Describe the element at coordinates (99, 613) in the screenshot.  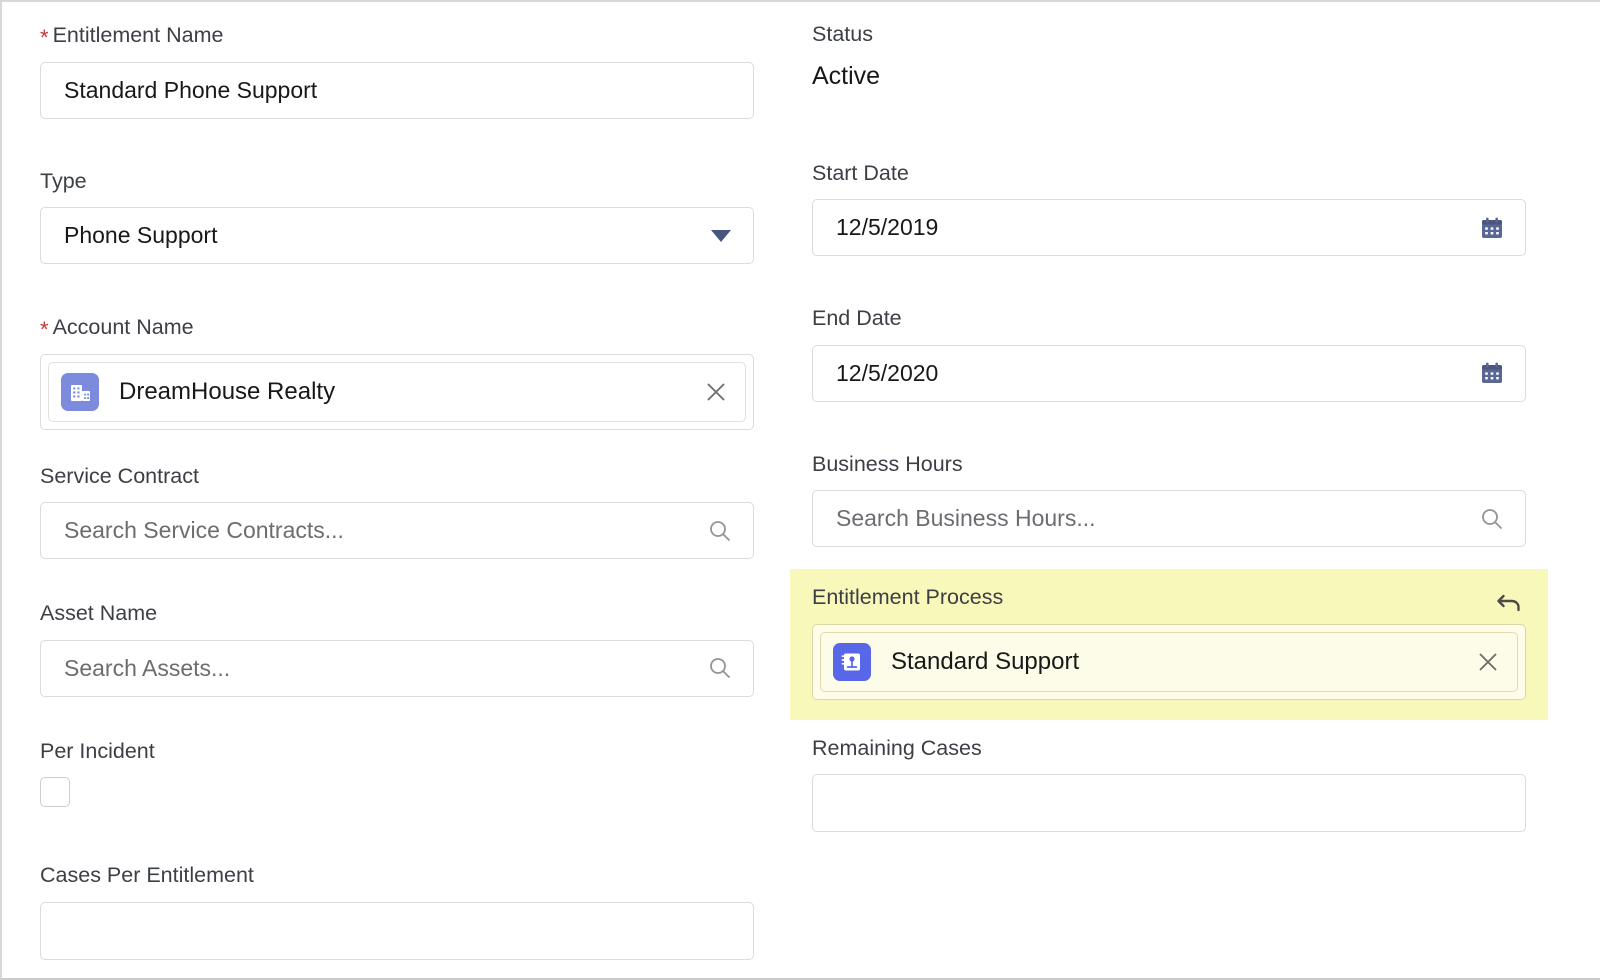
I see `label-asset-name: Asset Name` at that location.